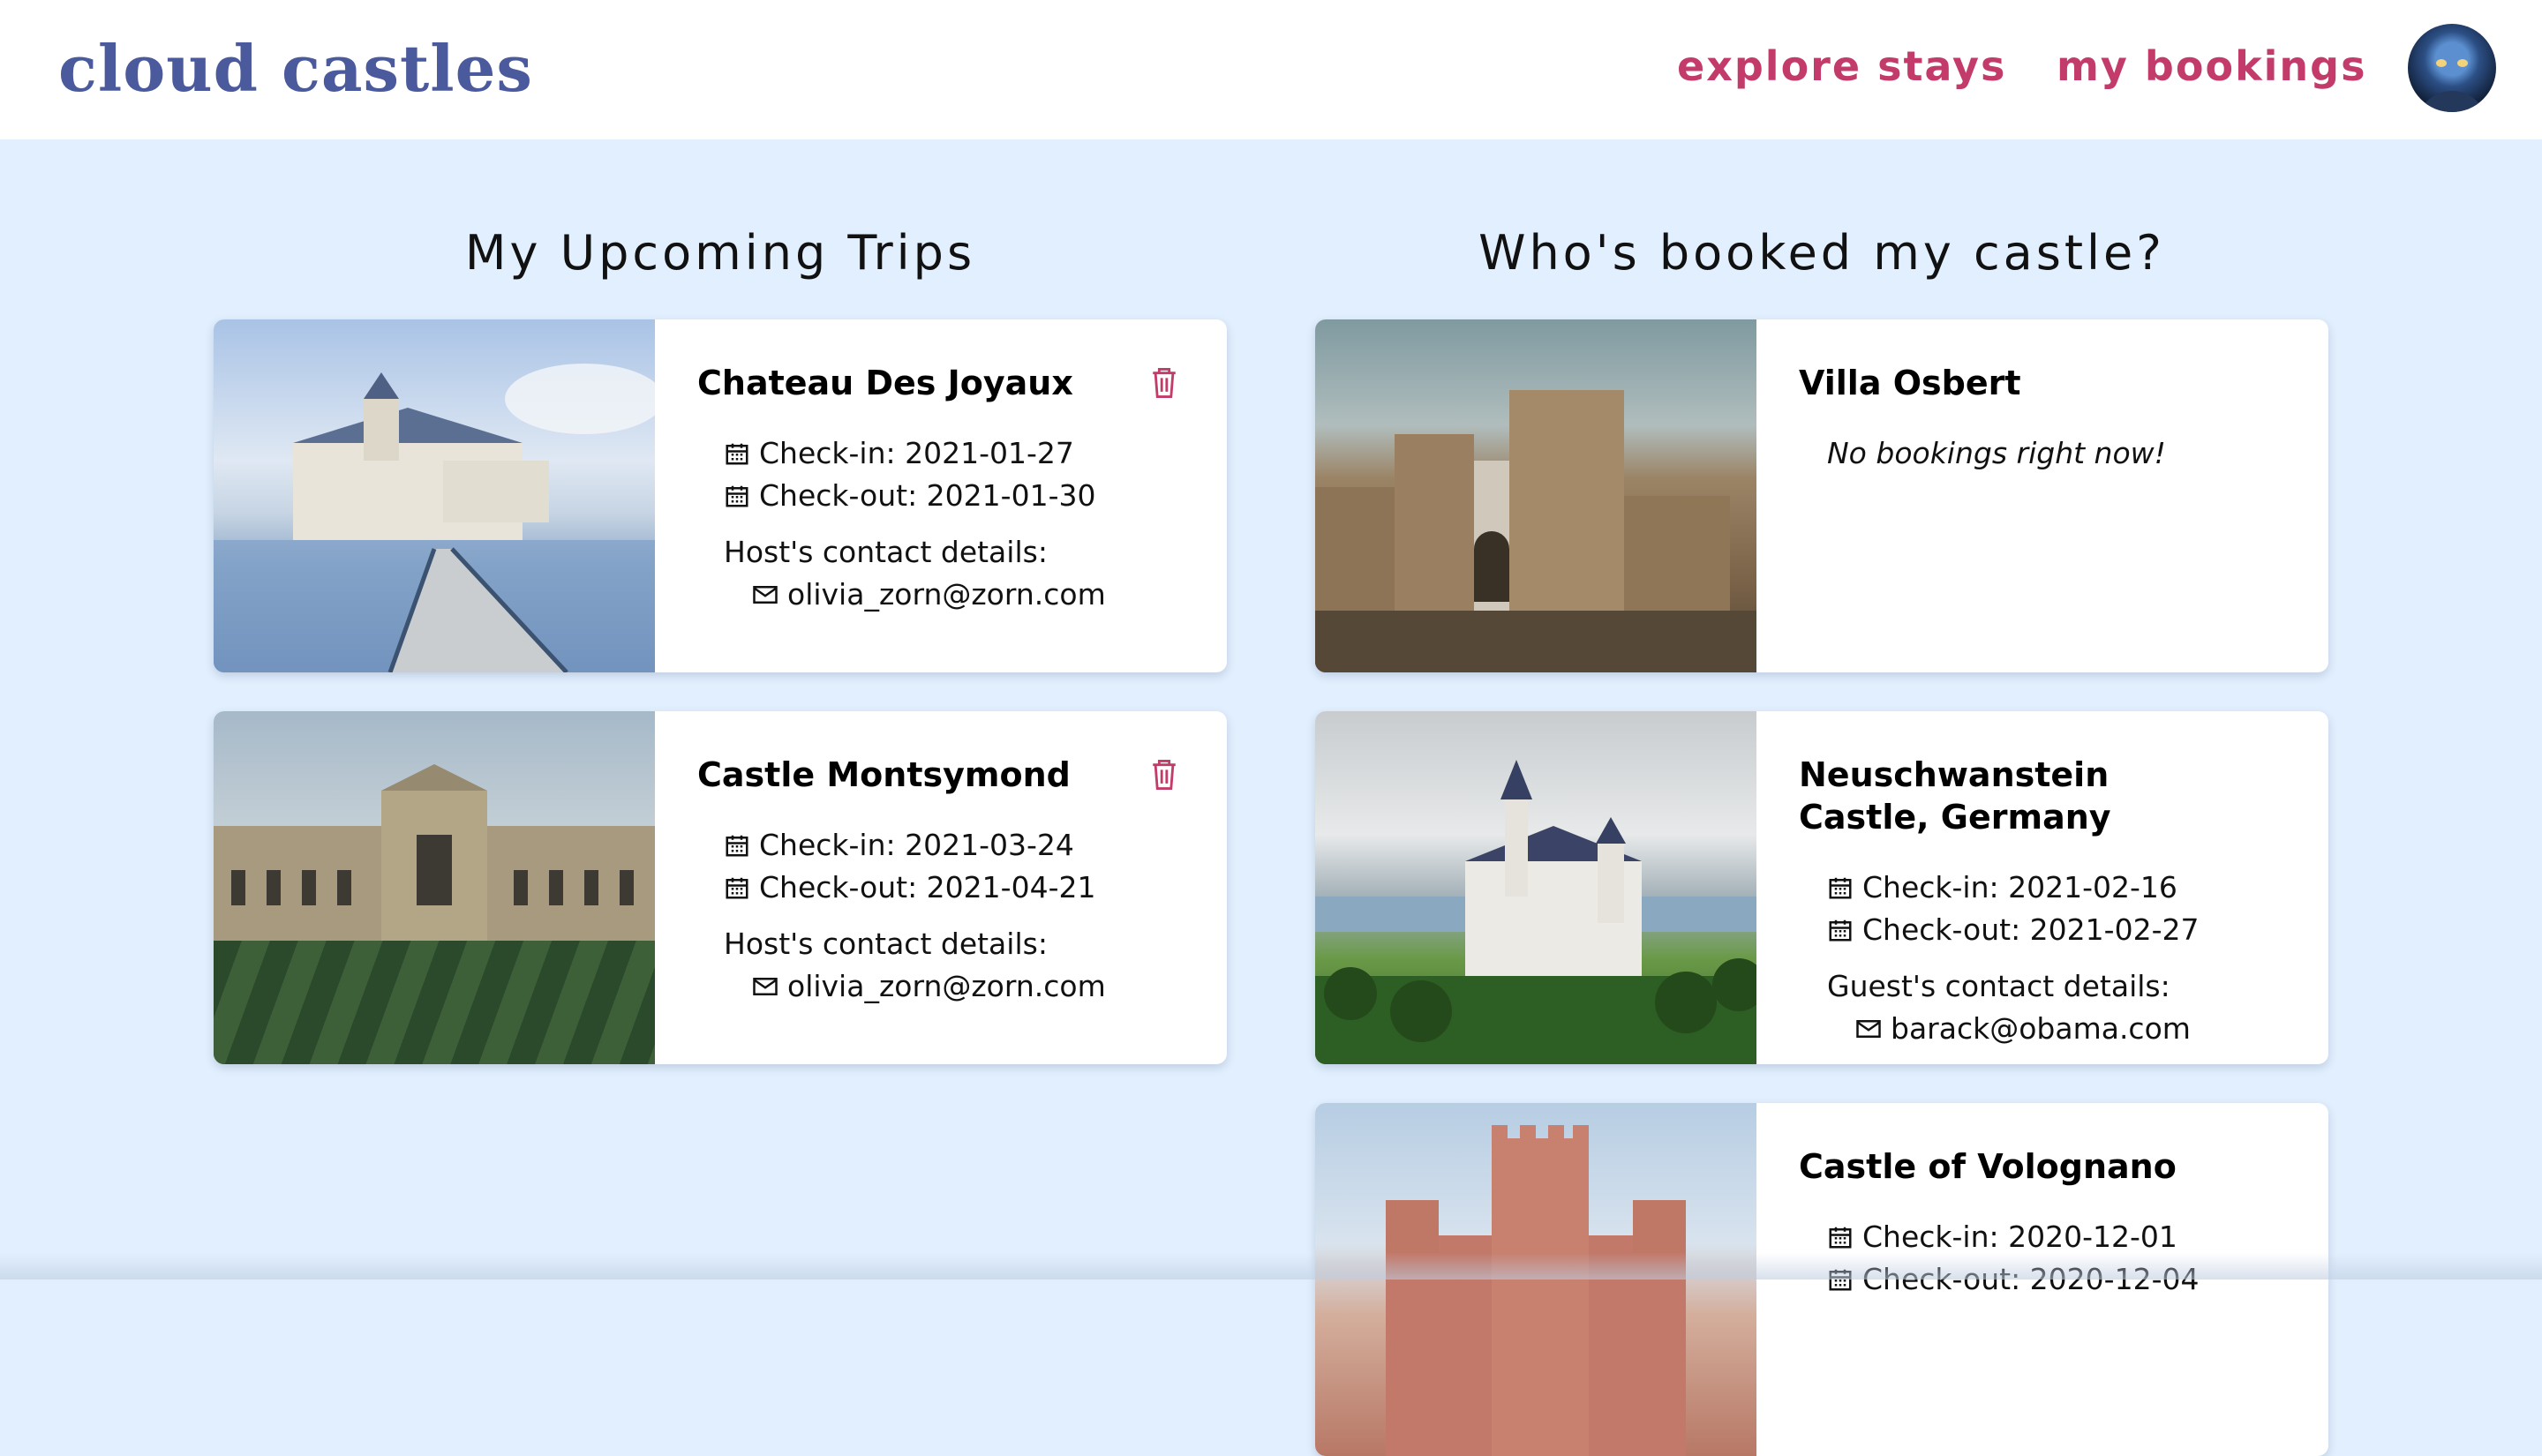 The height and width of the screenshot is (1456, 2542). I want to click on user-avatar, so click(2452, 68).